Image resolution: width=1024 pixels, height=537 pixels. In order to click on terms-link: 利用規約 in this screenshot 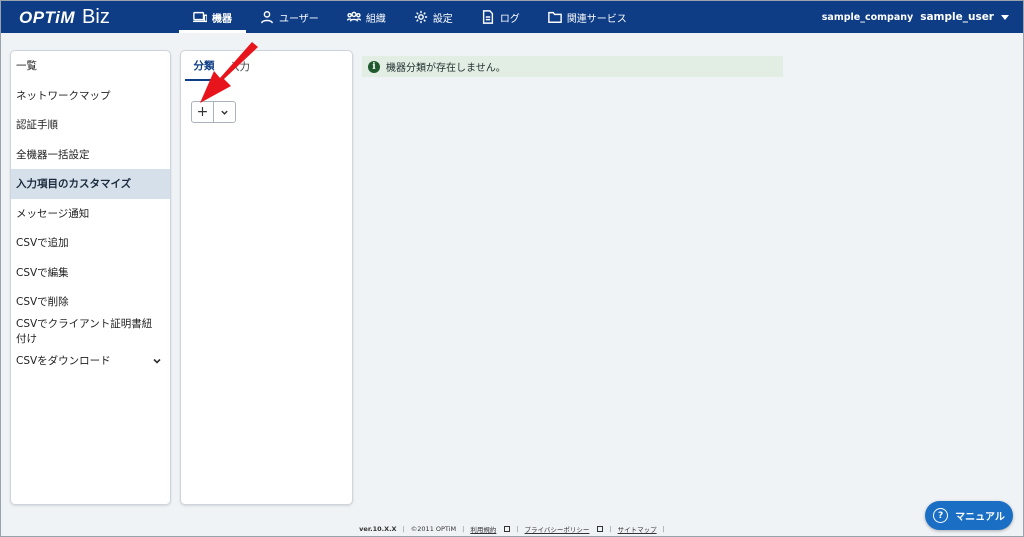, I will do `click(483, 529)`.